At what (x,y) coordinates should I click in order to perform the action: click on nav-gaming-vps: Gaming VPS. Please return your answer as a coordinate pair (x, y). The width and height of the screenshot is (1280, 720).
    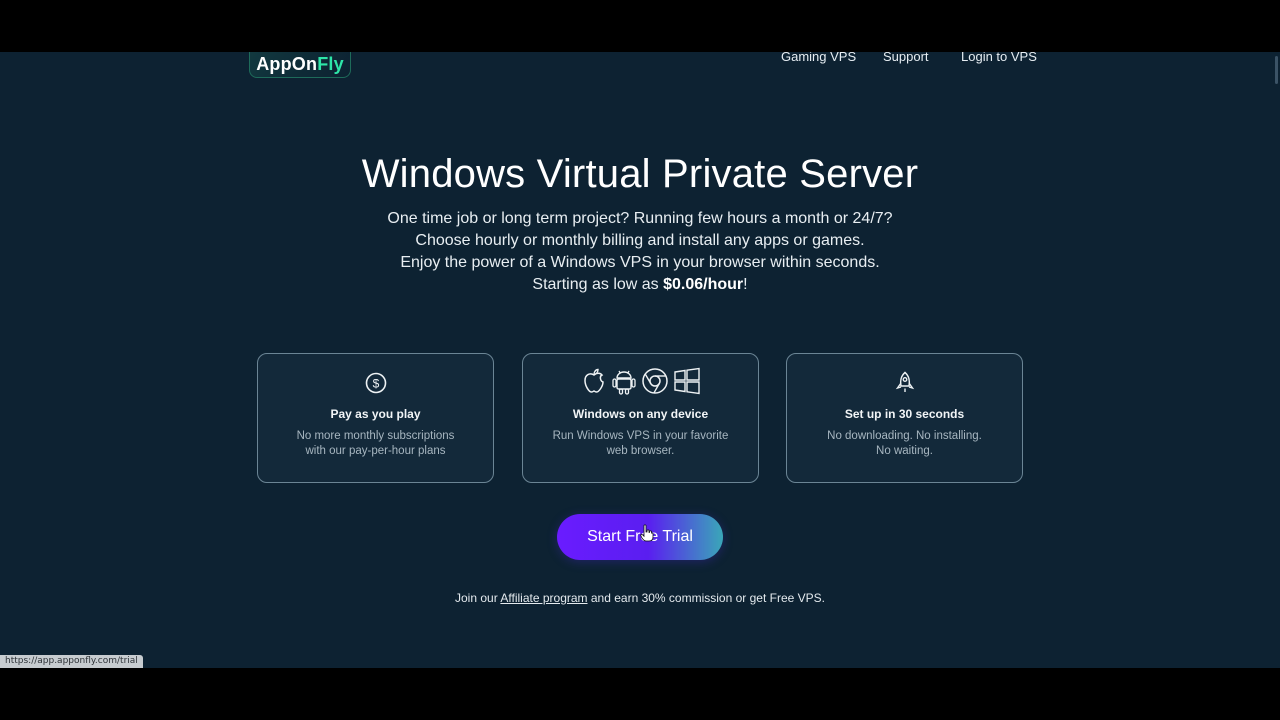
    Looking at the image, I should click on (818, 58).